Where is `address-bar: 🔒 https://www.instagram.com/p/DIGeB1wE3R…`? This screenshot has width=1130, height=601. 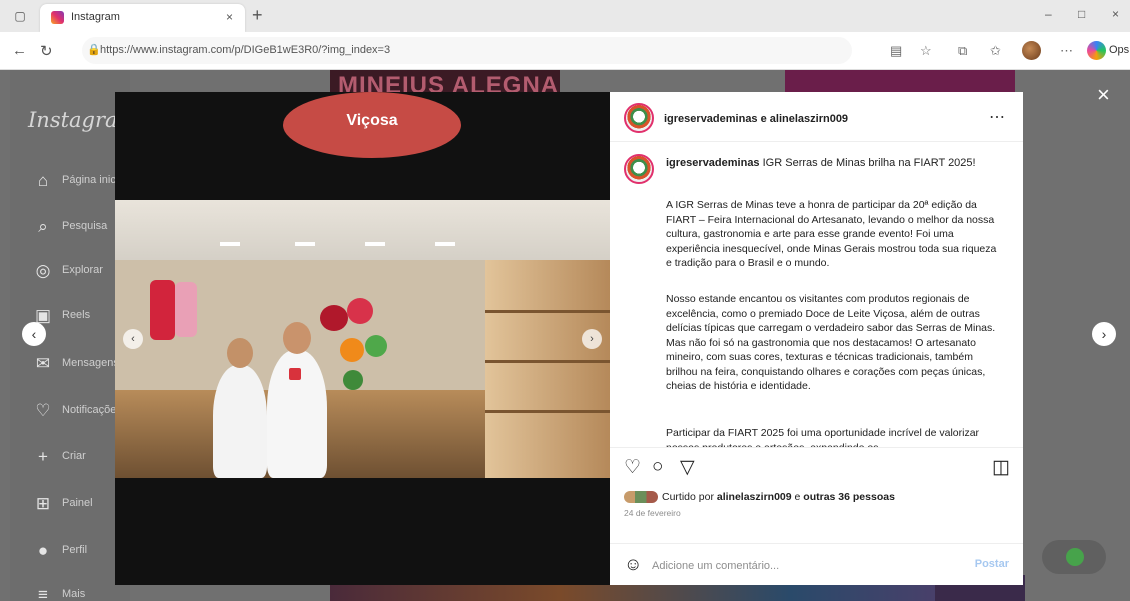 address-bar: 🔒 https://www.instagram.com/p/DIGeB1wE3R… is located at coordinates (467, 50).